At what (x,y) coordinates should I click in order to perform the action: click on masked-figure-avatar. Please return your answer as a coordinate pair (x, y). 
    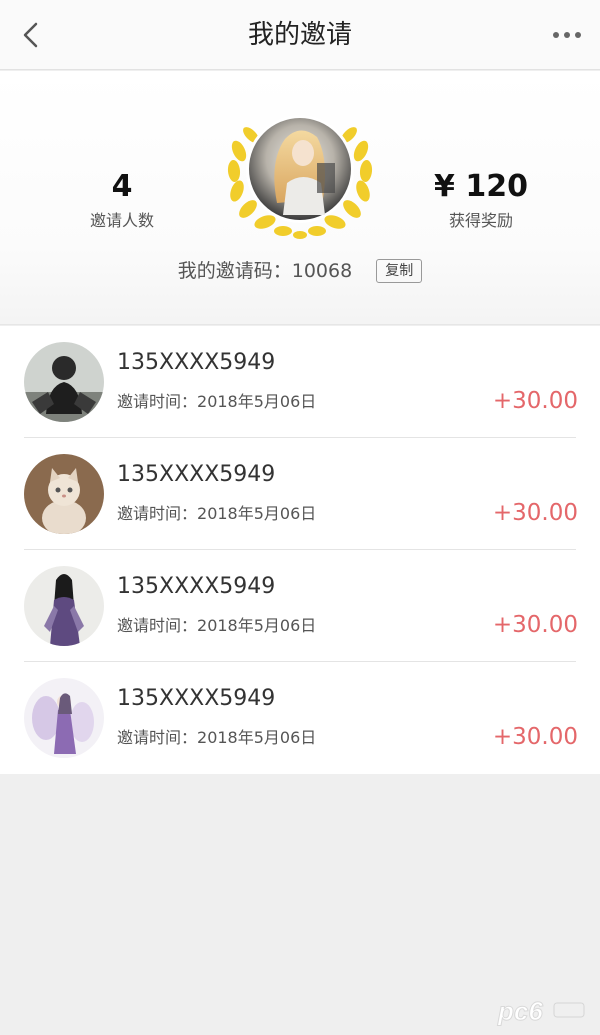
    Looking at the image, I should click on (64, 382).